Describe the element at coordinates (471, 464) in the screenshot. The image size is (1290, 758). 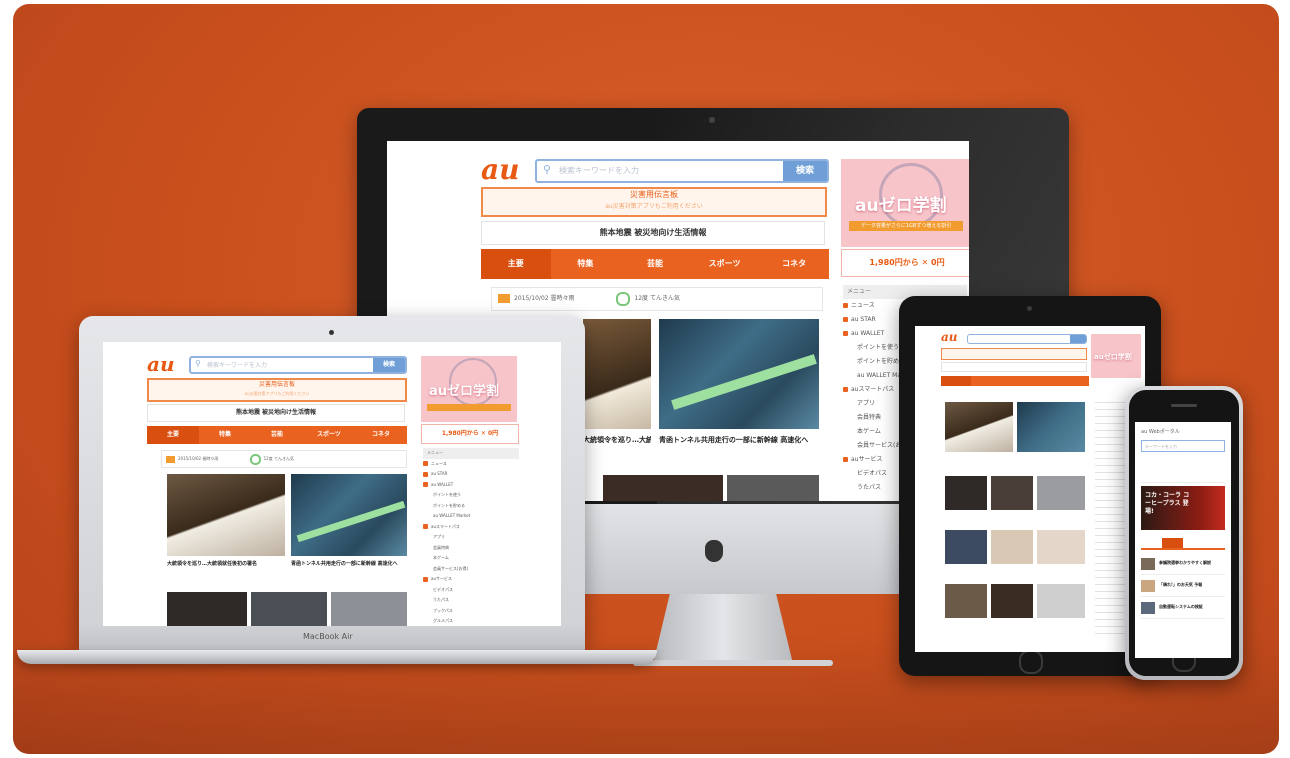
I see `menu-item-news: ニュース` at that location.